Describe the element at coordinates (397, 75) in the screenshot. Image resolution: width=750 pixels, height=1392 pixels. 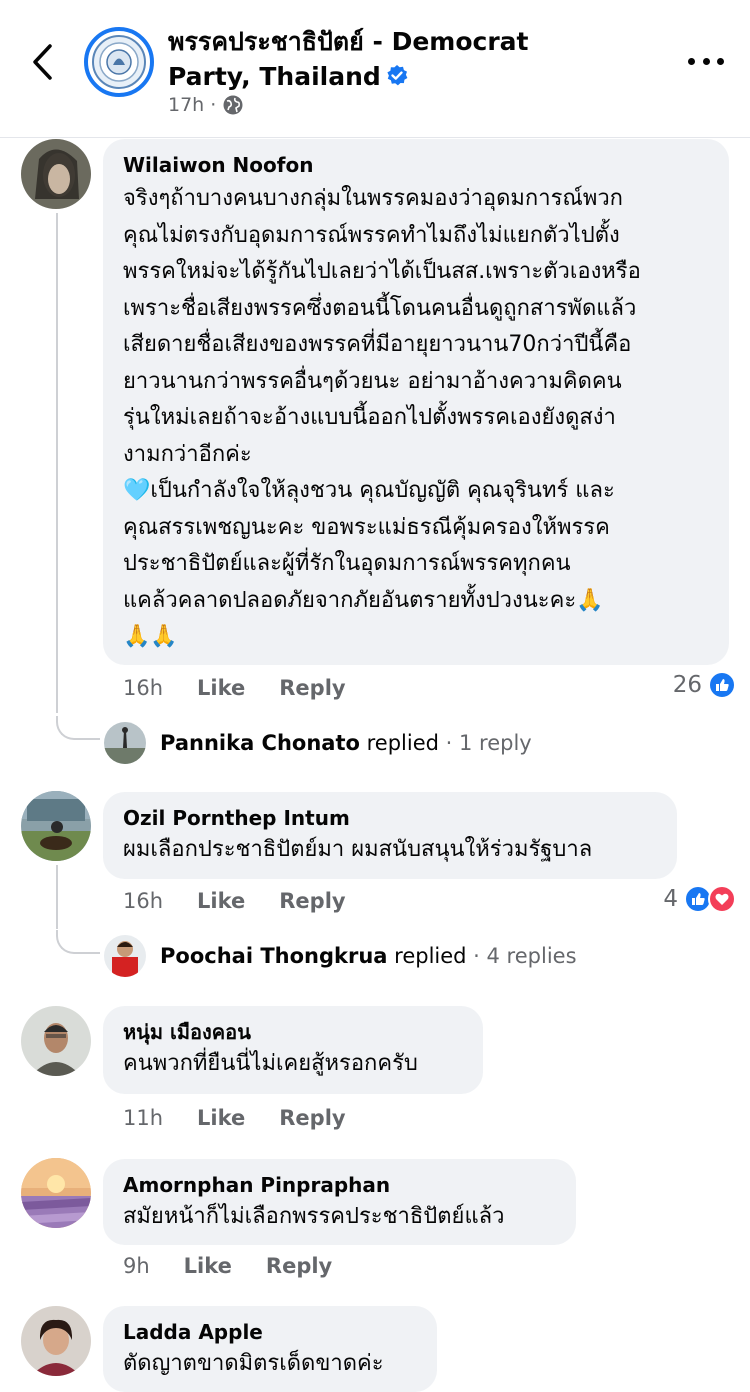
I see `verified-badge-icon` at that location.